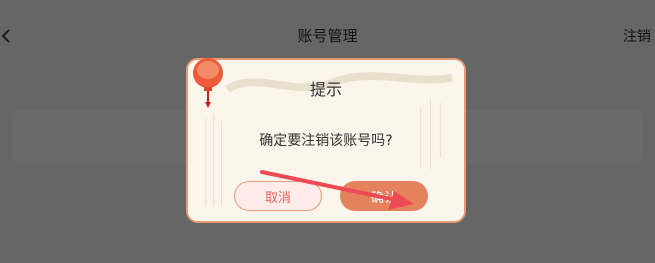 The image size is (655, 263). Describe the element at coordinates (384, 196) in the screenshot. I see `confirm-button: 确认` at that location.